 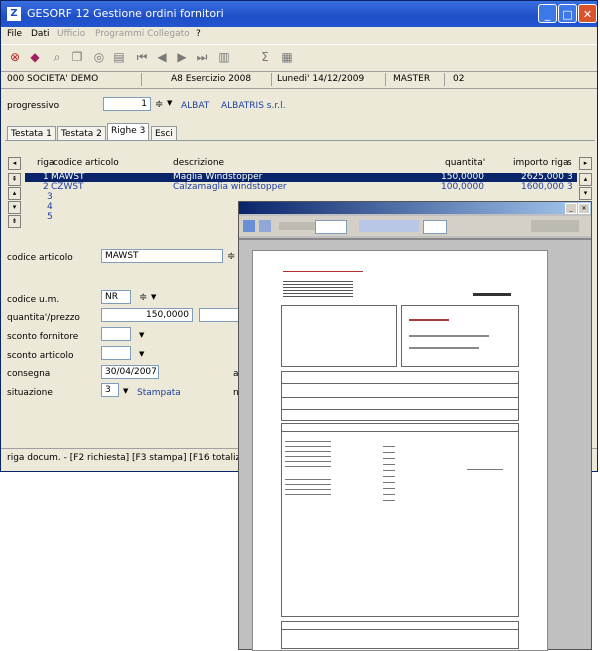 I want to click on menu-ufficio: Ufficio, so click(x=71, y=34).